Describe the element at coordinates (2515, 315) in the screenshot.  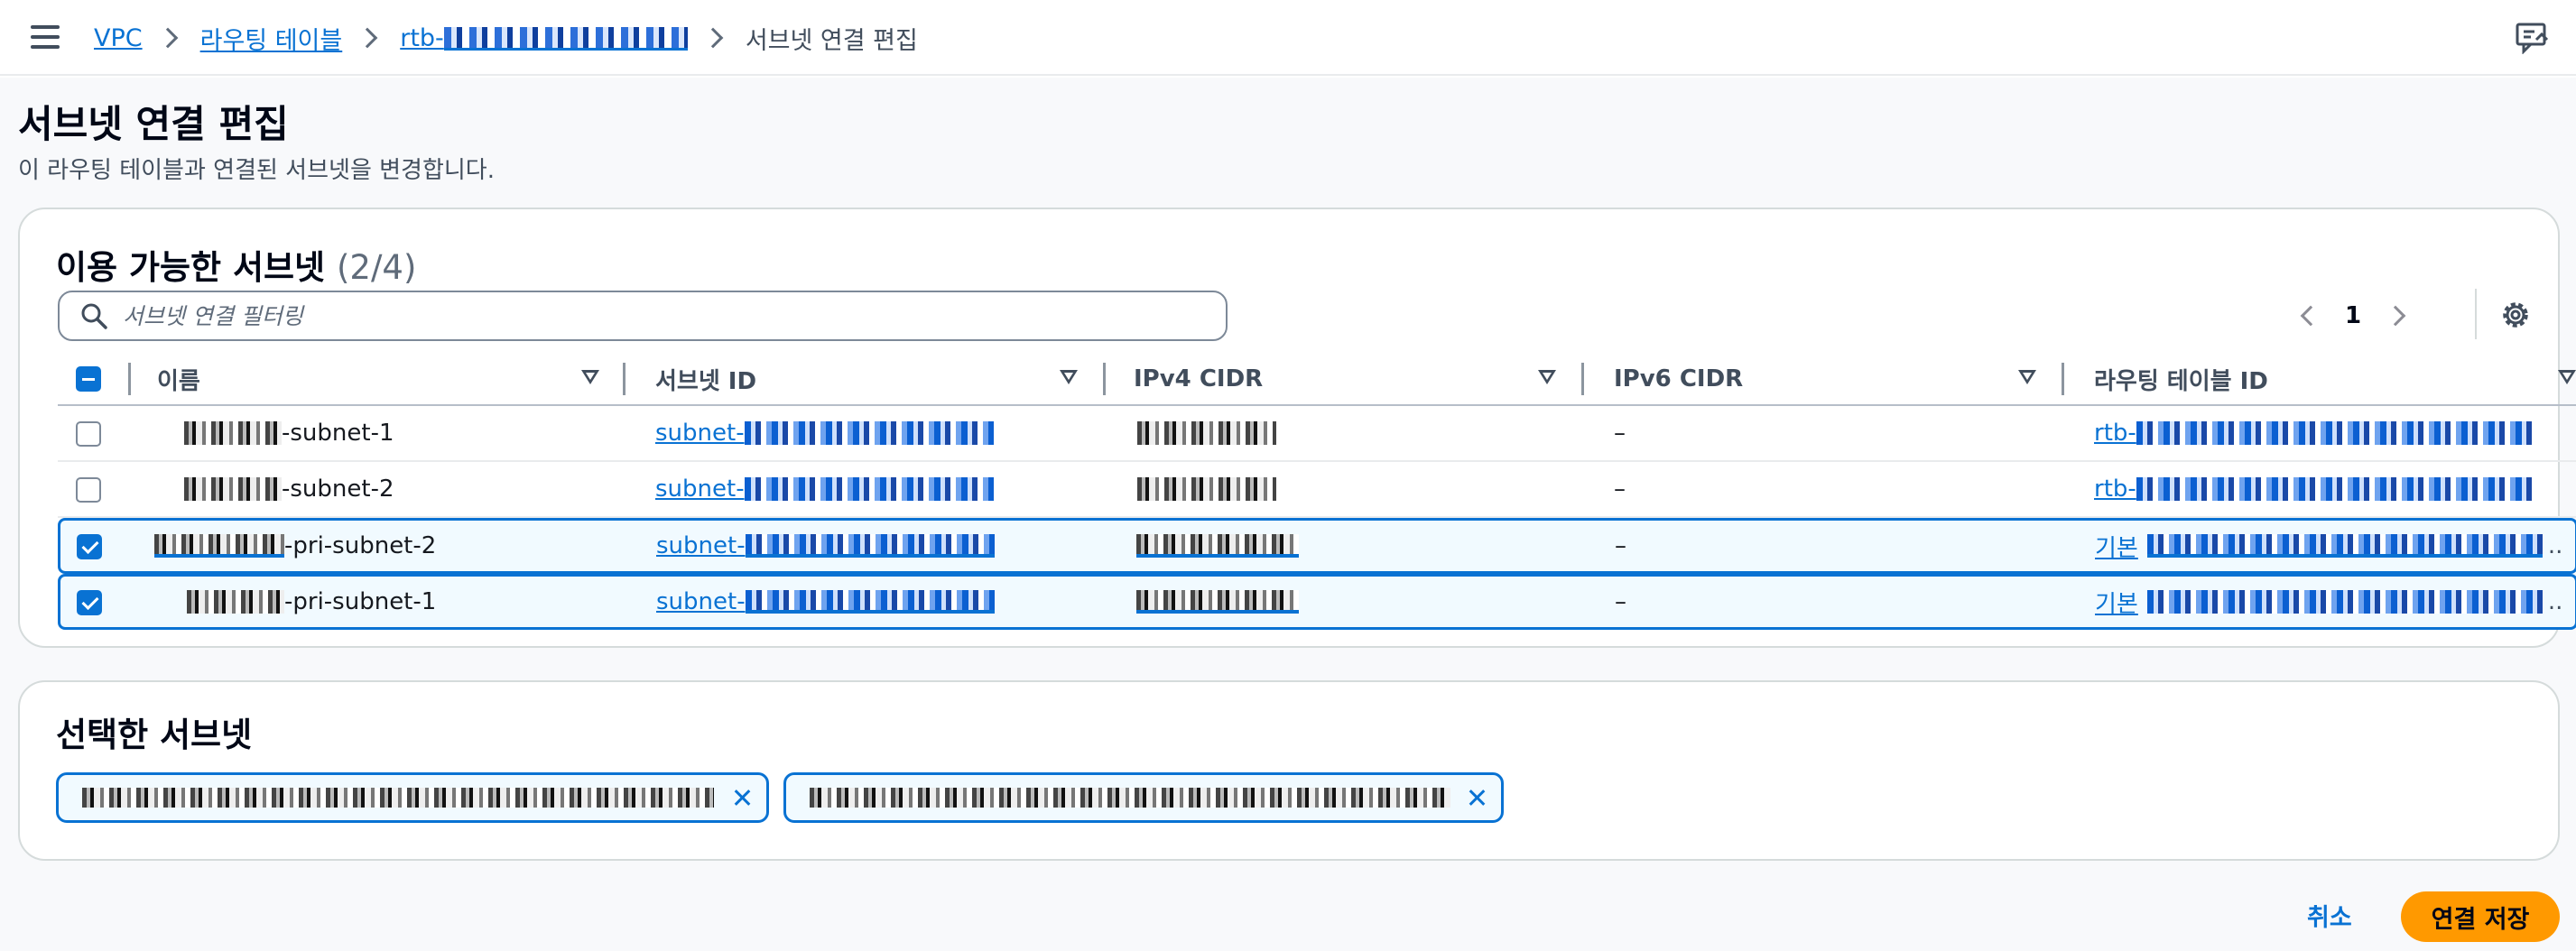
I see `settings-gear-icon` at that location.